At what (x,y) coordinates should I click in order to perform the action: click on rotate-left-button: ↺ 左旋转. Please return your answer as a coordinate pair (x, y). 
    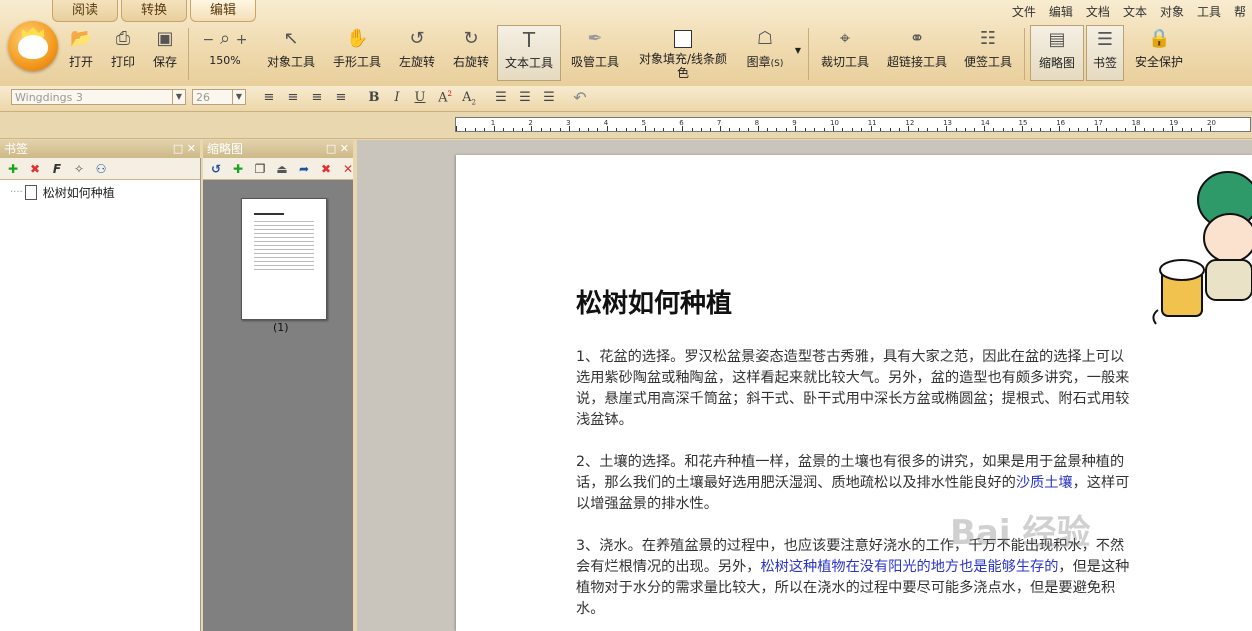
    Looking at the image, I should click on (417, 49).